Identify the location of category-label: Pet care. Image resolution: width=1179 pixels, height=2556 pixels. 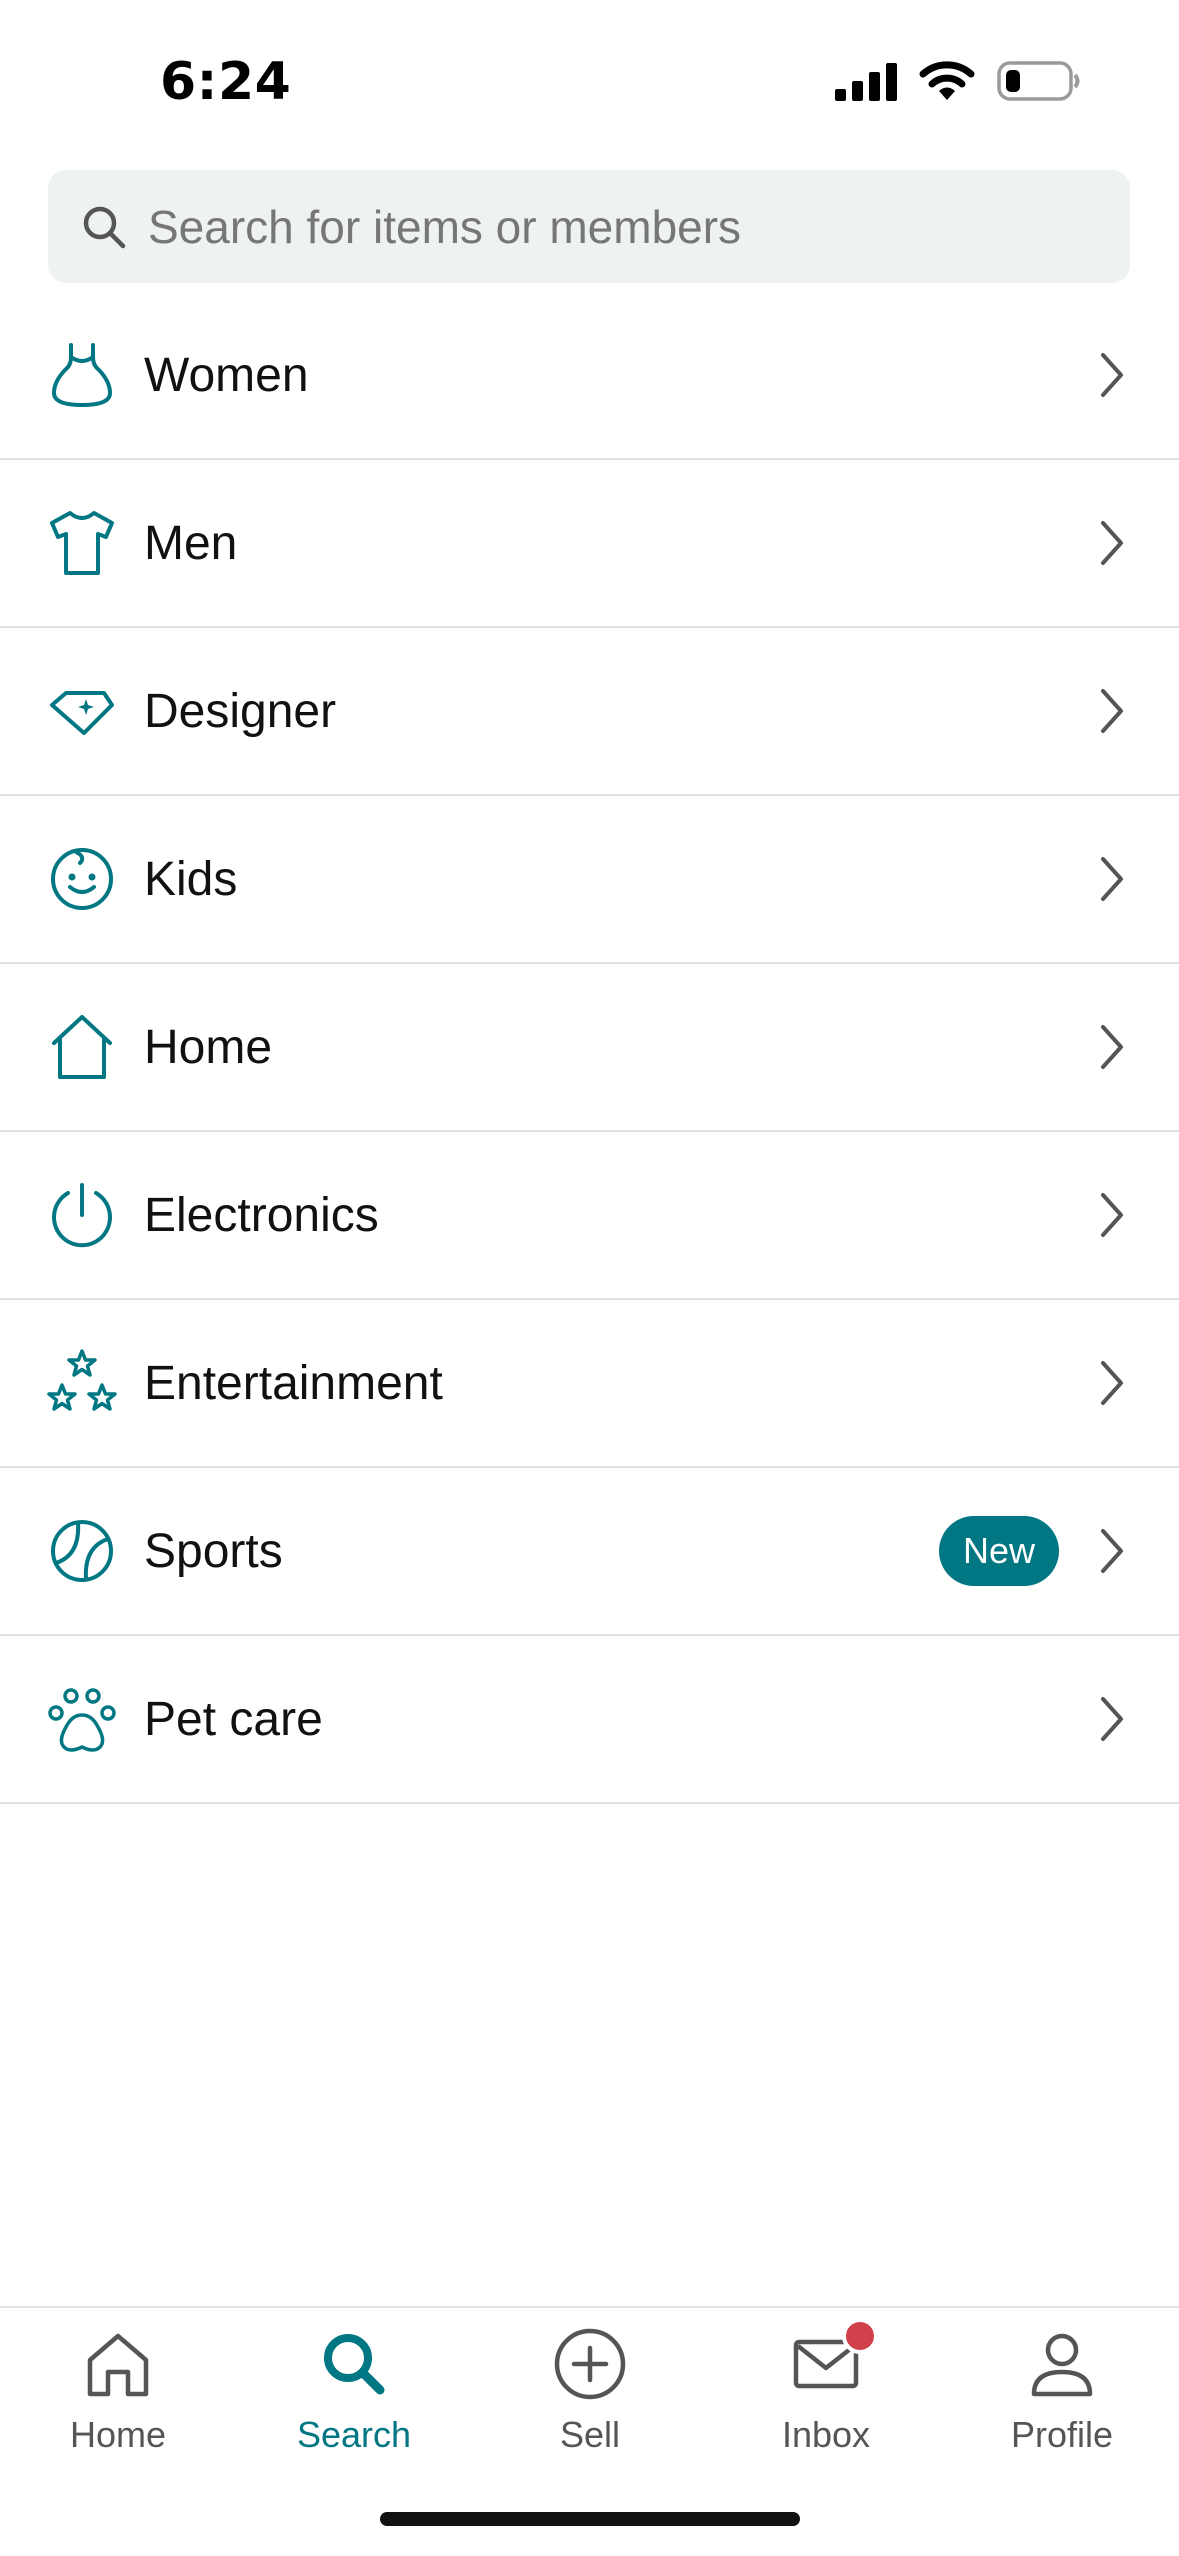
(233, 1719).